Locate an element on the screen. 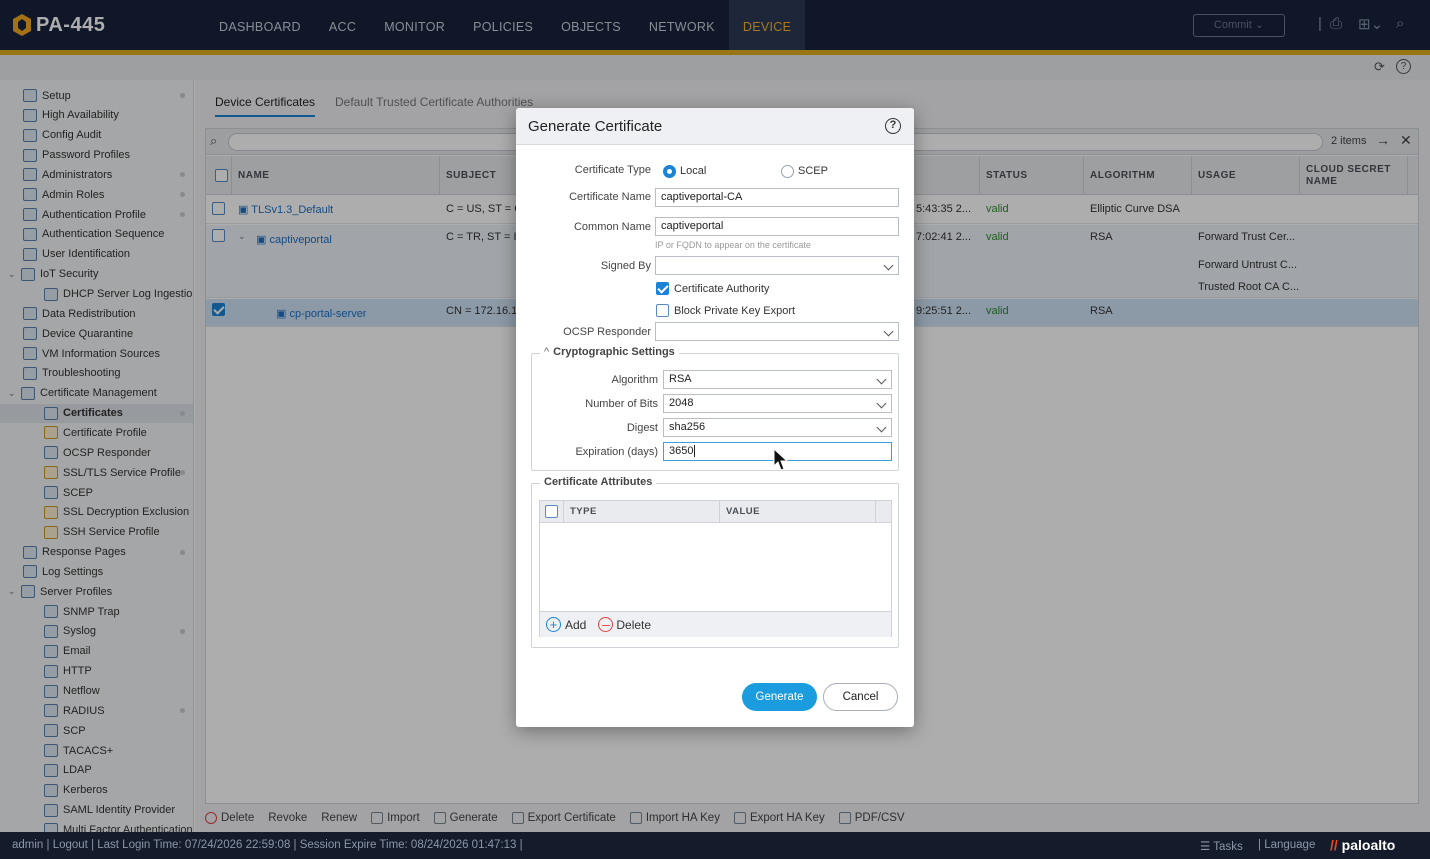  common-name-hint: IP or FQDN to appear on the certificate is located at coordinates (733, 245).